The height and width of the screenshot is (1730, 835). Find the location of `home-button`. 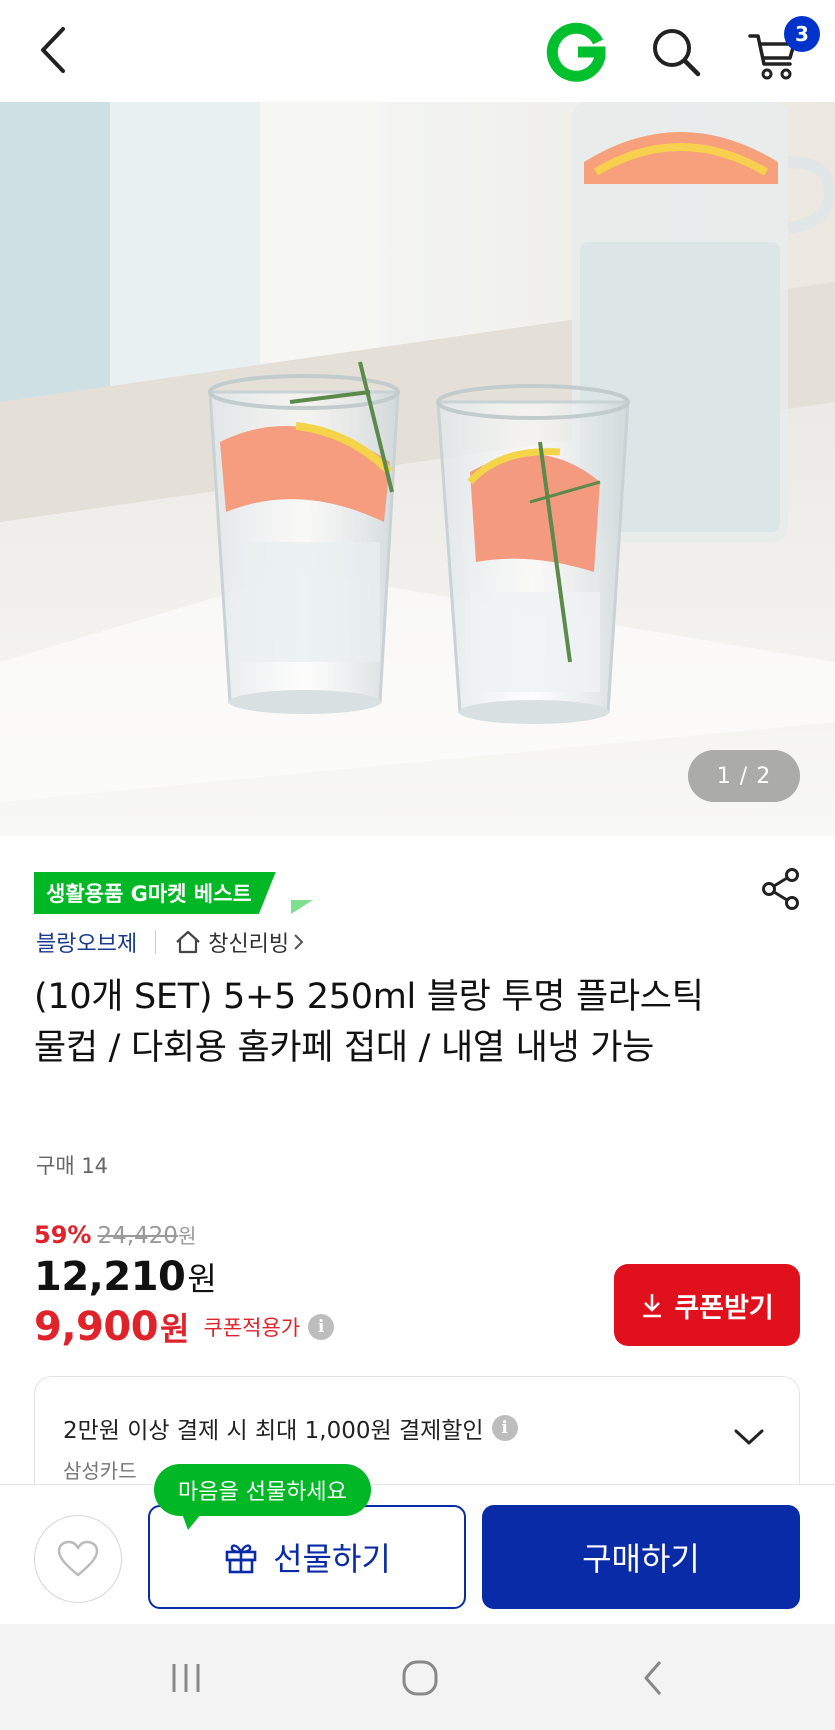

home-button is located at coordinates (420, 1678).